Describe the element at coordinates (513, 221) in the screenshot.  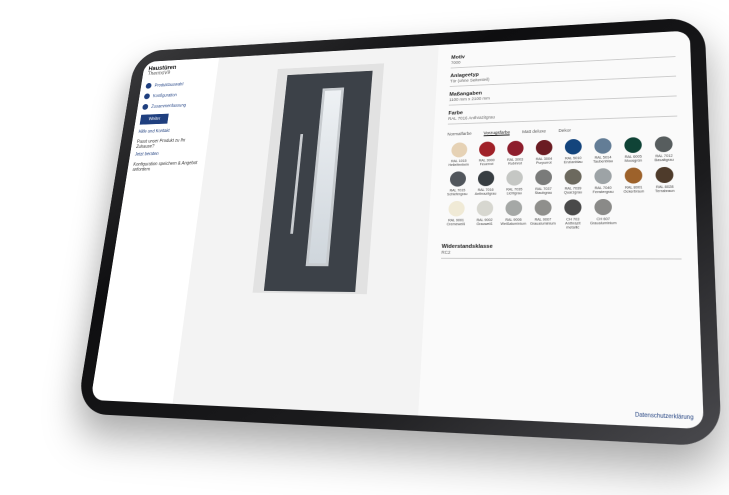
I see `color-swatch-label: RAL 9006 Weißaluminium` at that location.